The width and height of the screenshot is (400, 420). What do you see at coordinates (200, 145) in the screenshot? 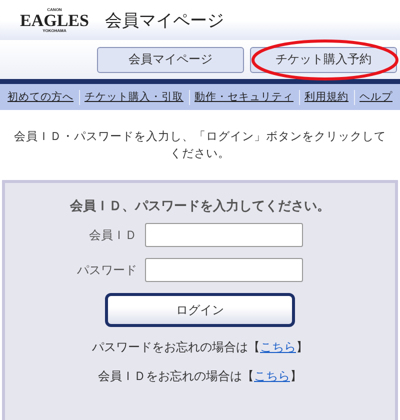
I see `instruction-text: 会員ＩＤ・パスワードを入力し、「ログイン」ボタンをクリックしてください。` at bounding box center [200, 145].